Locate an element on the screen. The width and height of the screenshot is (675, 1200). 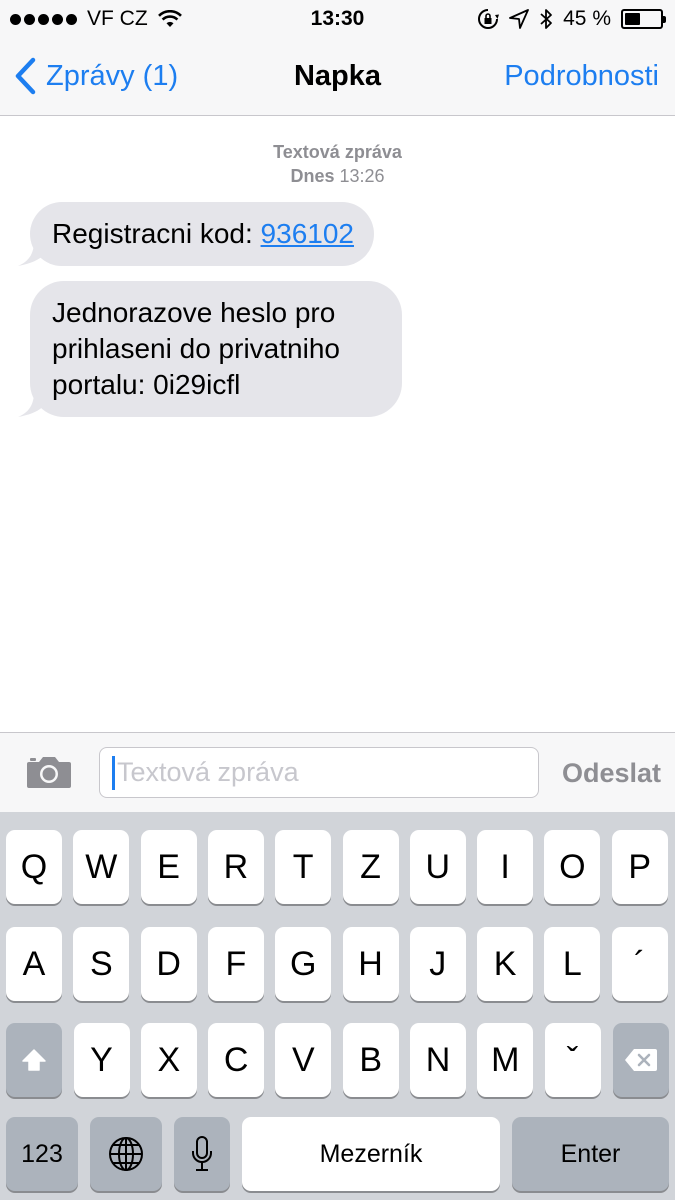
message-type-label: Textová zpráva is located at coordinates (337, 152).